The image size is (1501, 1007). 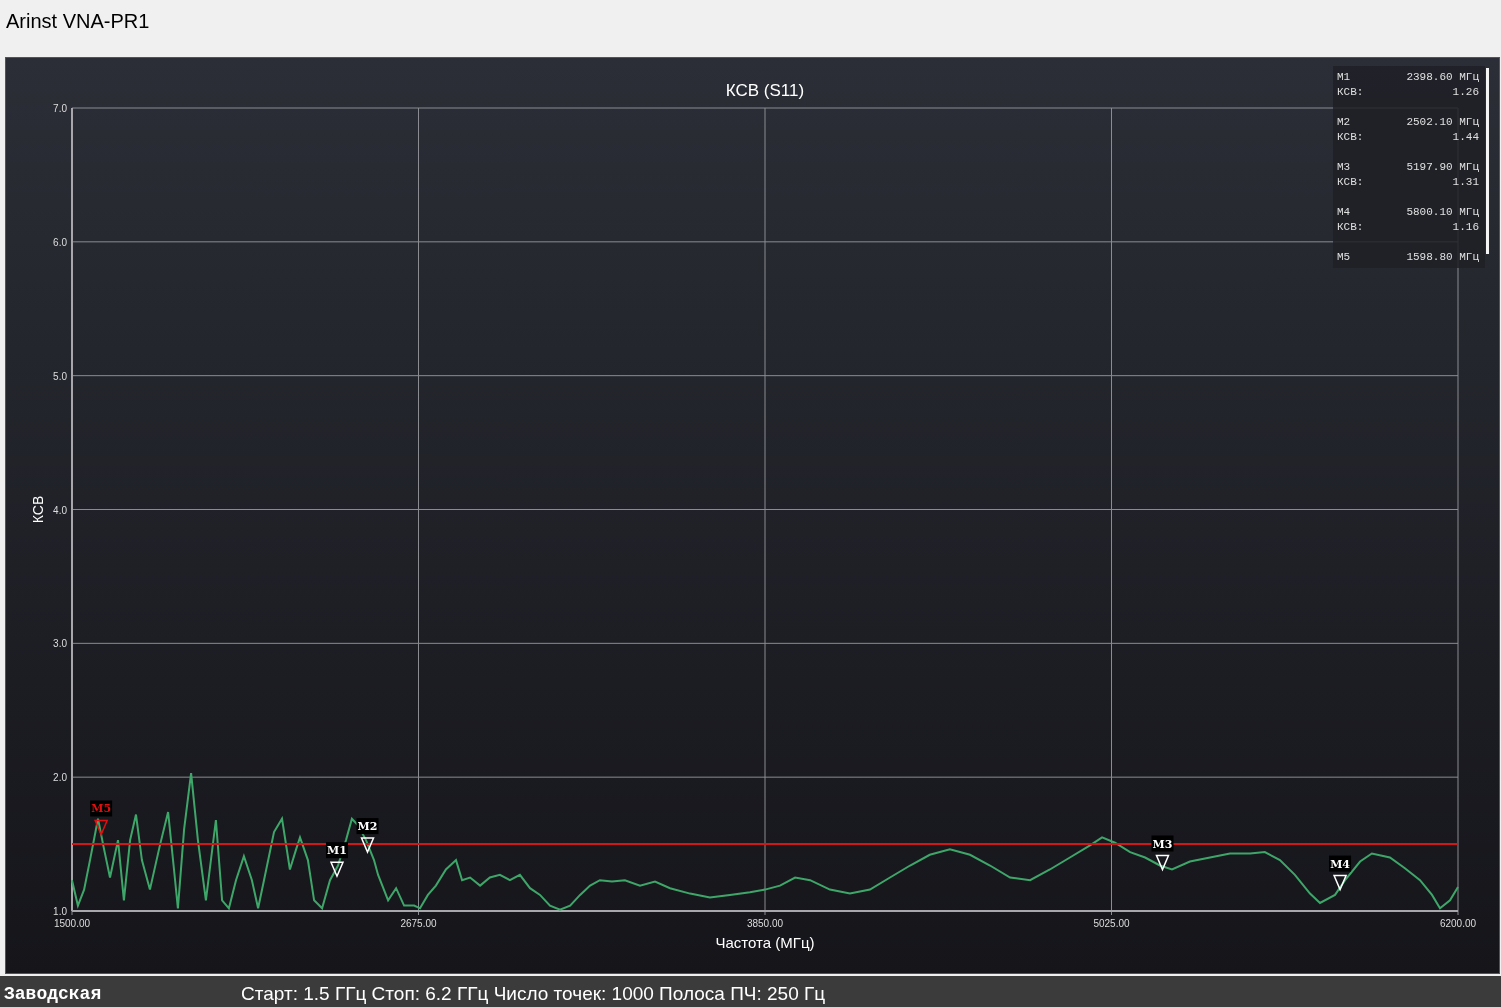 I want to click on parameter-value: 1.44, so click(x=1465, y=137).